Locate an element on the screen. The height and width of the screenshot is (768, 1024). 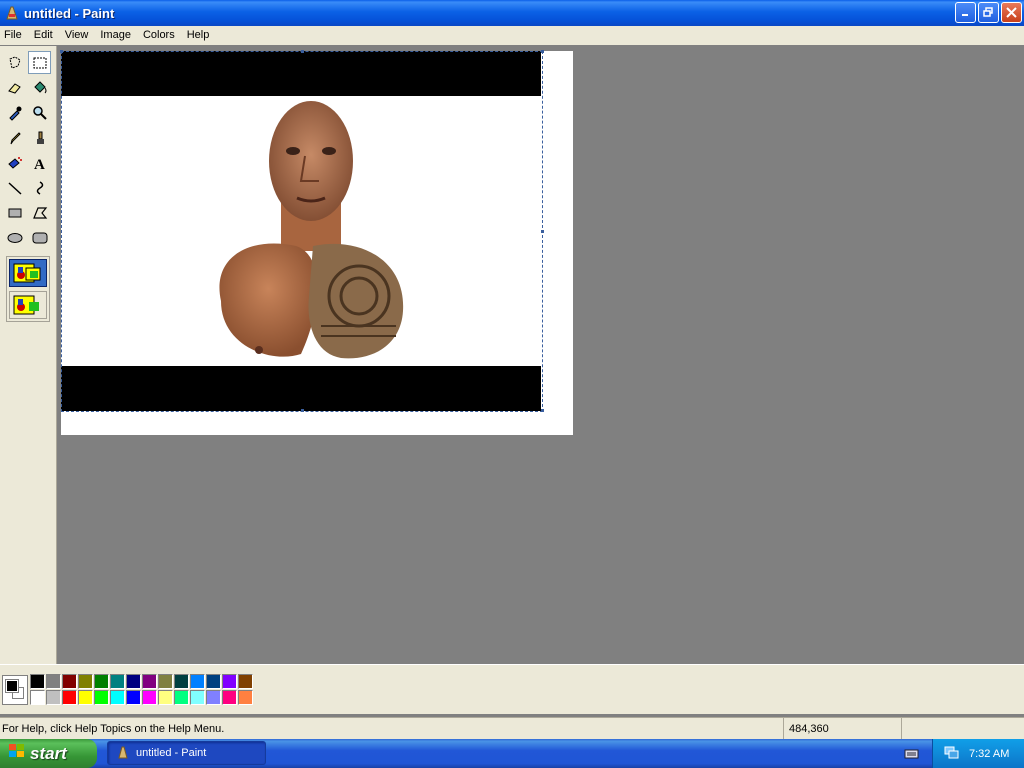
tool-eraser is located at coordinates (14, 87).